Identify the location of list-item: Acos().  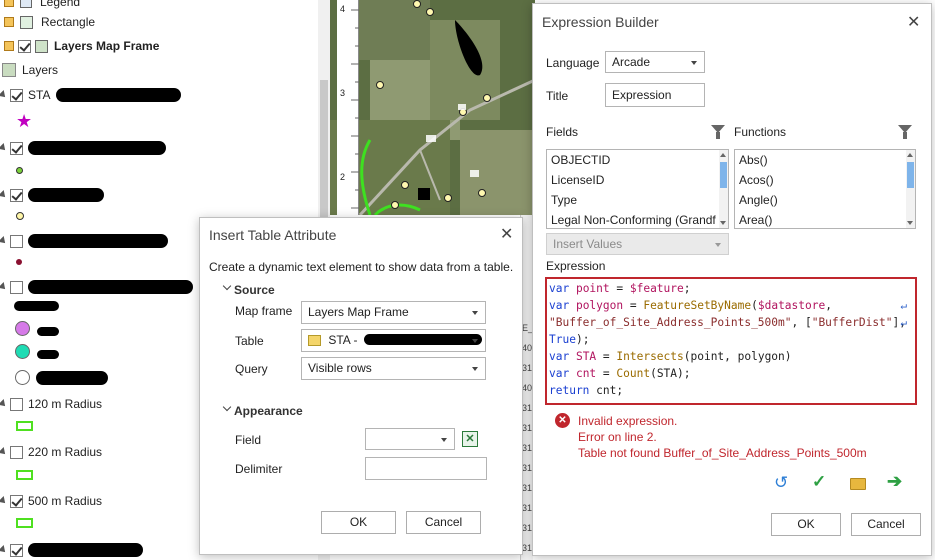
(825, 180).